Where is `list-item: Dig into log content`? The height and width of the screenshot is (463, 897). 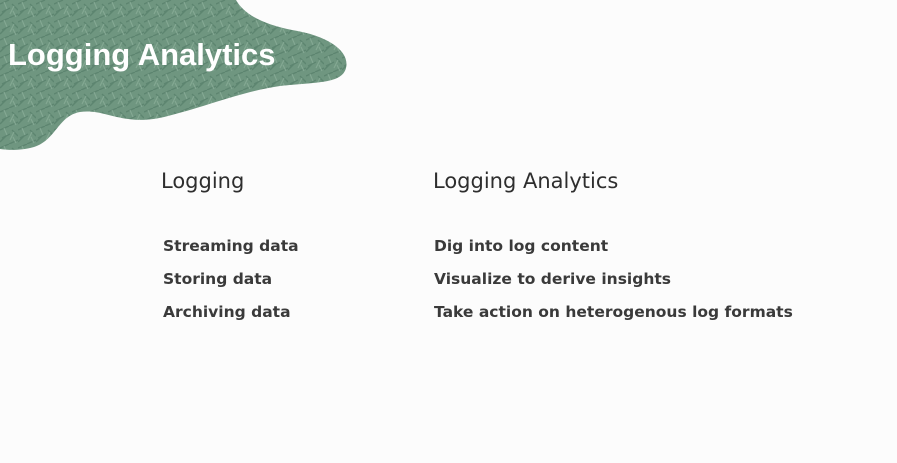 list-item: Dig into log content is located at coordinates (521, 246).